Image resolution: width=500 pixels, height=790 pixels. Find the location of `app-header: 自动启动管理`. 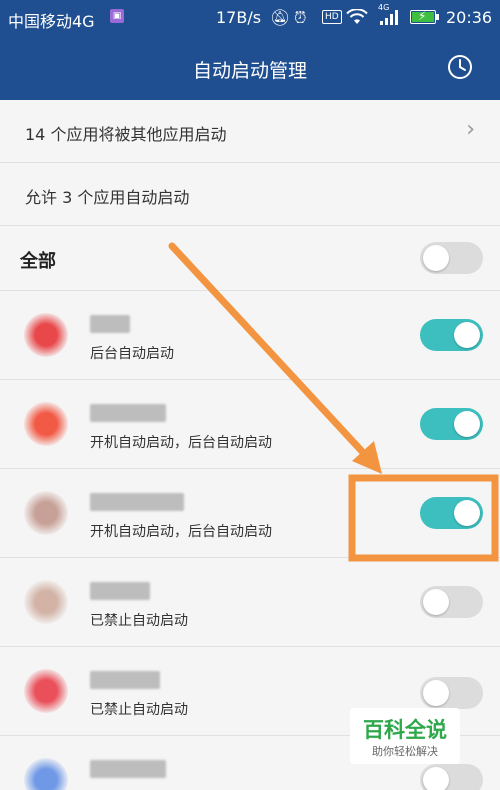

app-header: 自动启动管理 is located at coordinates (250, 68).